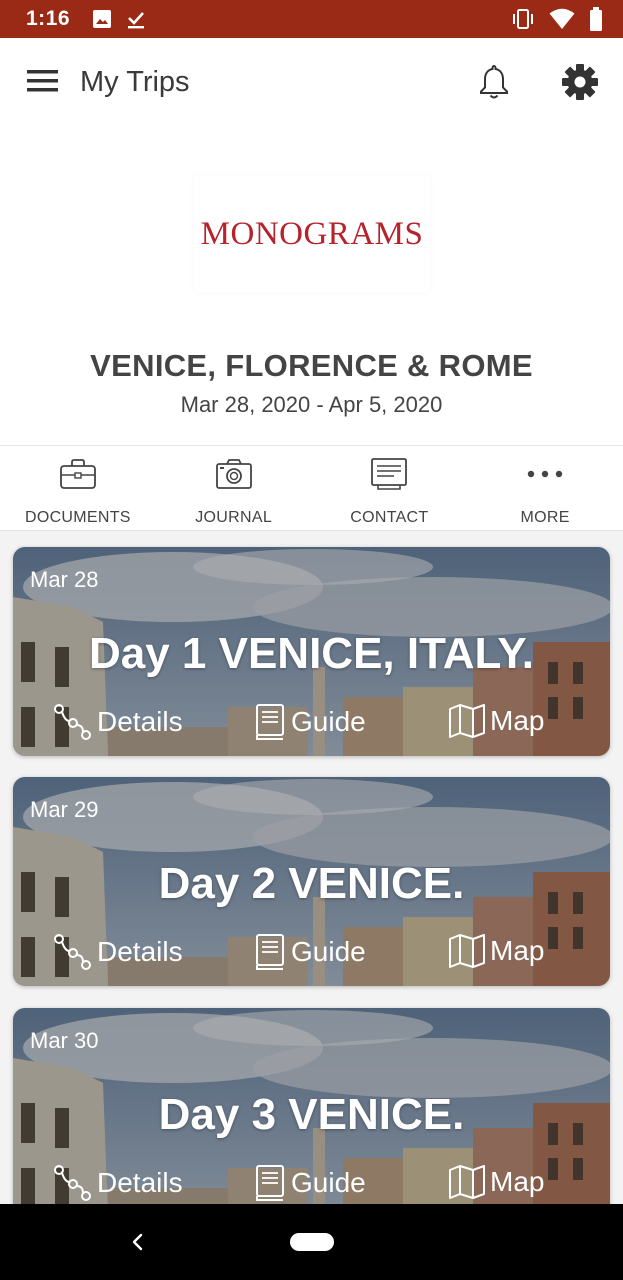 This screenshot has width=623, height=1280. What do you see at coordinates (523, 19) in the screenshot?
I see `vibrate-icon` at bounding box center [523, 19].